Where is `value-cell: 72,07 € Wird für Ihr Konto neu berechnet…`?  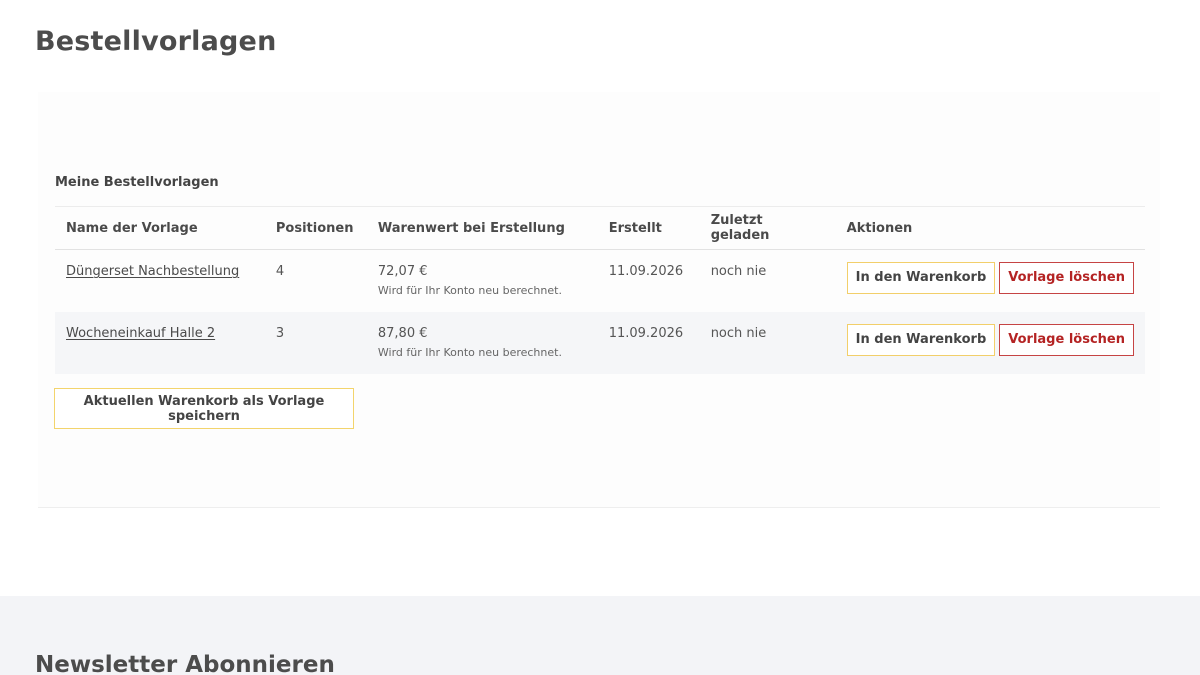 value-cell: 72,07 € Wird für Ihr Konto neu berechnet… is located at coordinates (482, 281).